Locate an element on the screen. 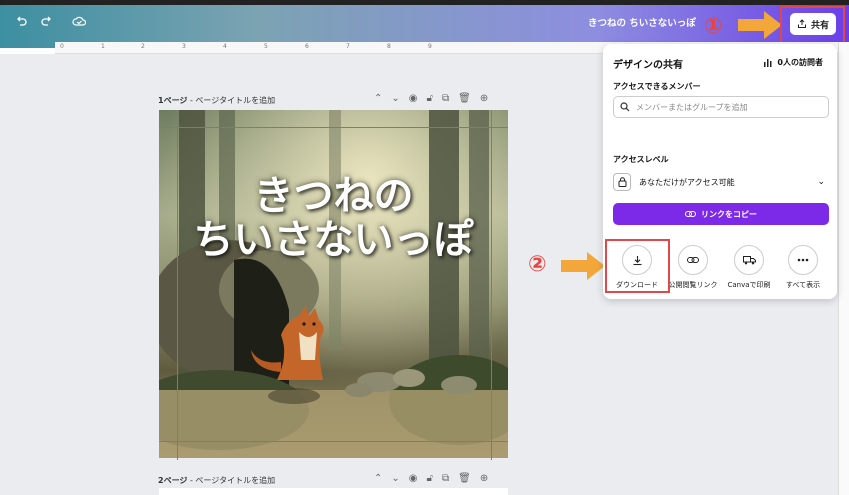  member-search-field is located at coordinates (721, 107).